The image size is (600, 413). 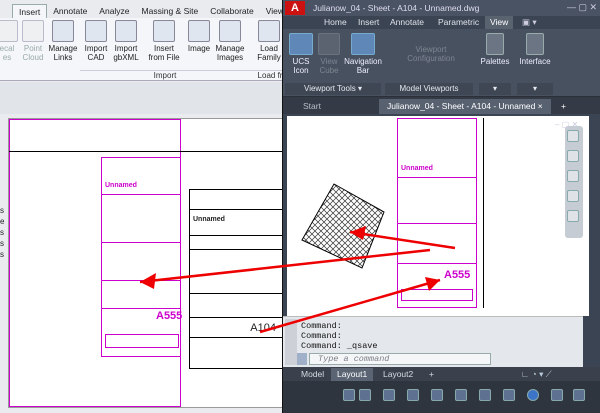 What do you see at coordinates (285, 266) in the screenshot?
I see `arrow-to-revit` at bounding box center [285, 266].